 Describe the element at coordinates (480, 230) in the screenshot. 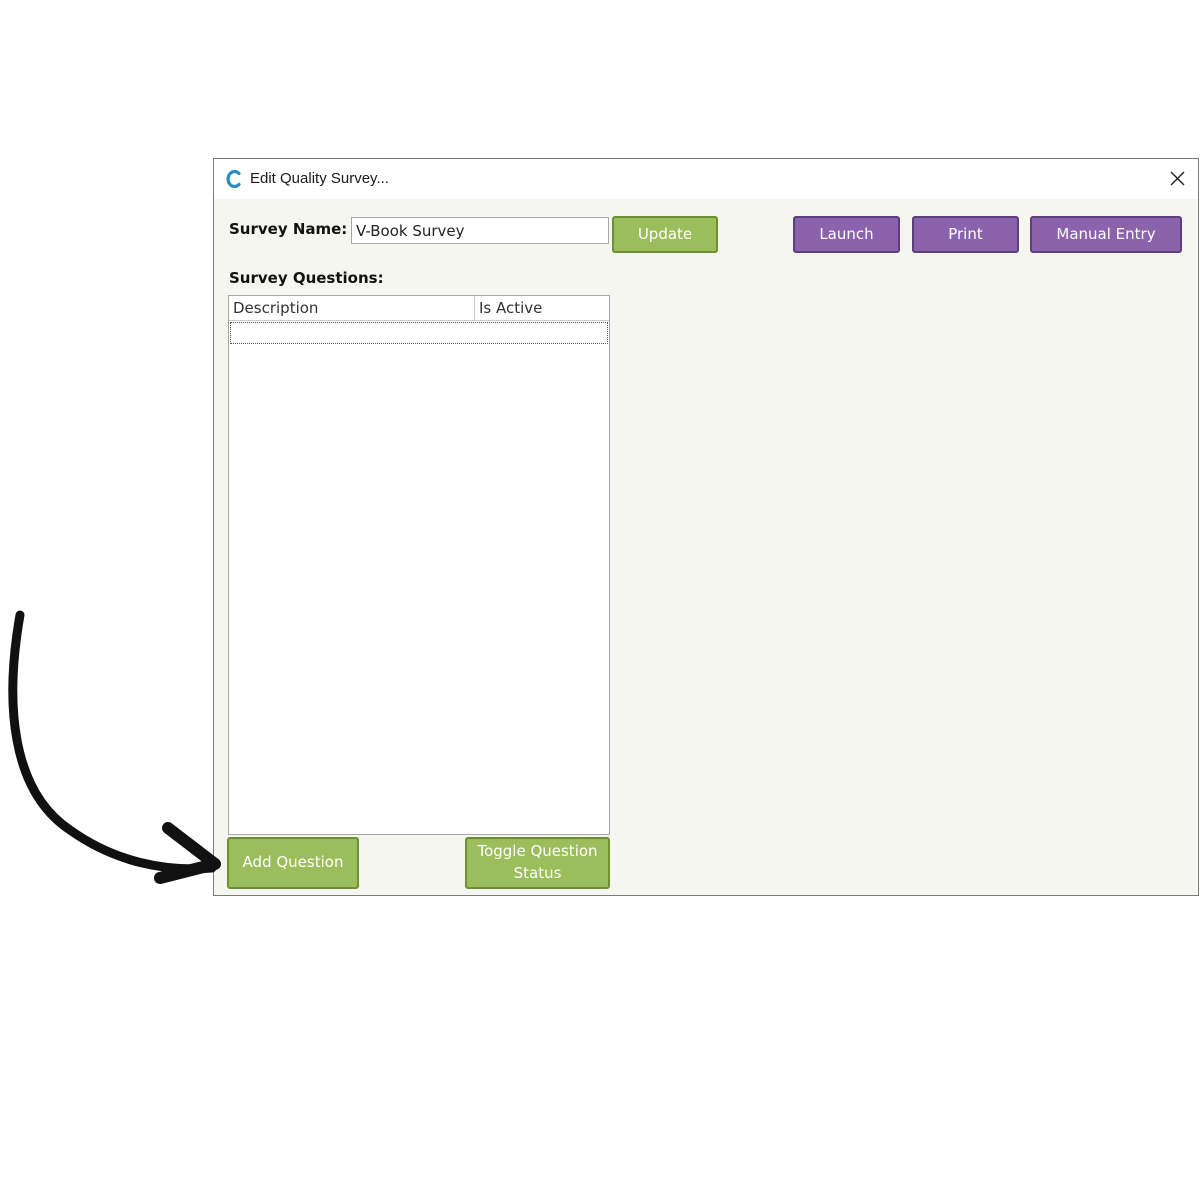

I see `survey-name-input` at that location.